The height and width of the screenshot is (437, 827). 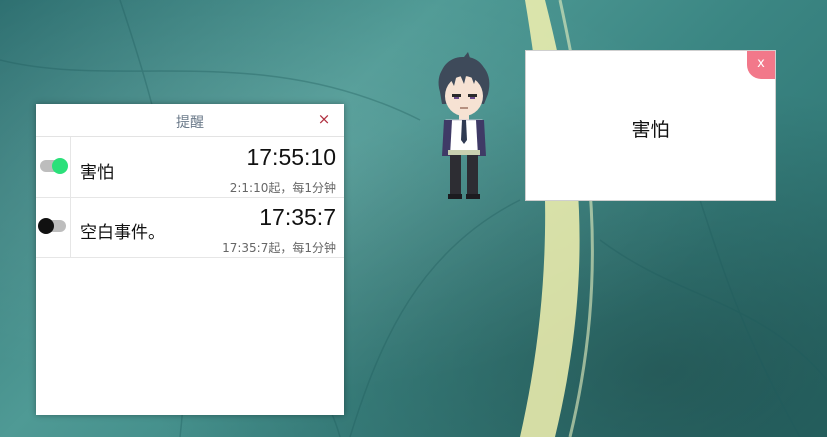 I want to click on panel-header: 提醒 ×, so click(x=190, y=120).